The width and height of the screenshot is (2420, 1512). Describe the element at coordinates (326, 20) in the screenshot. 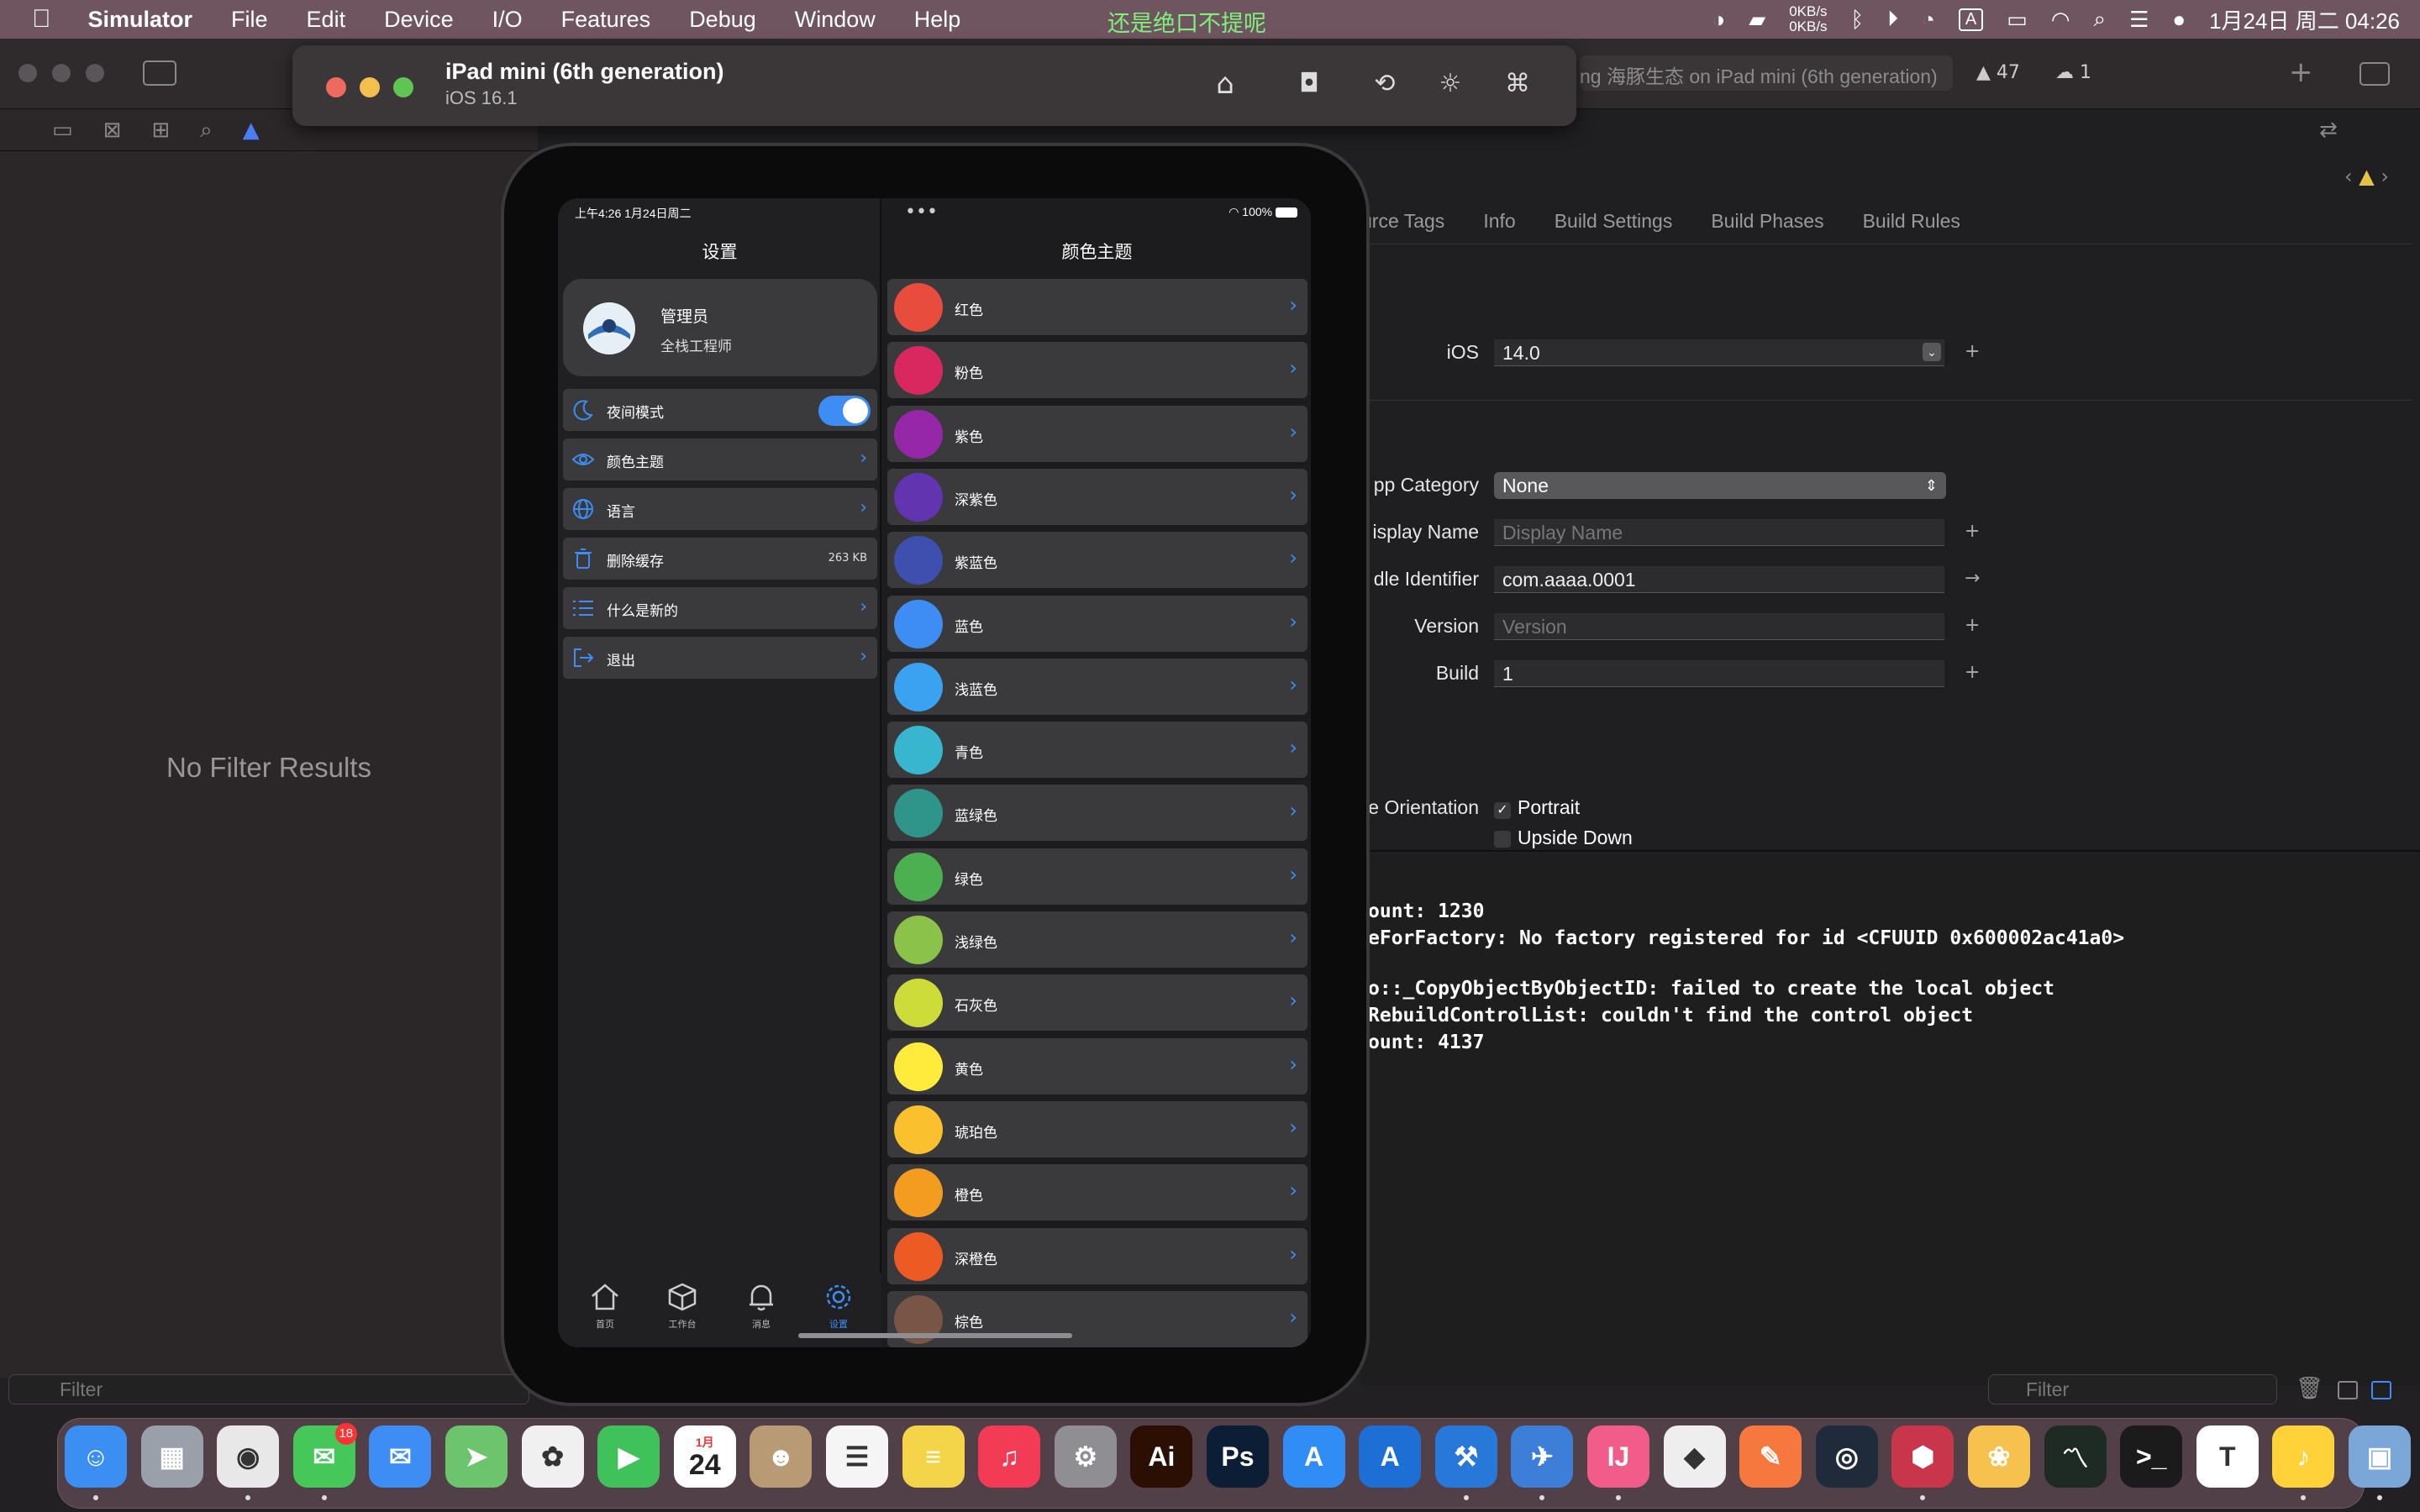

I see `menu-edit: Edit` at that location.